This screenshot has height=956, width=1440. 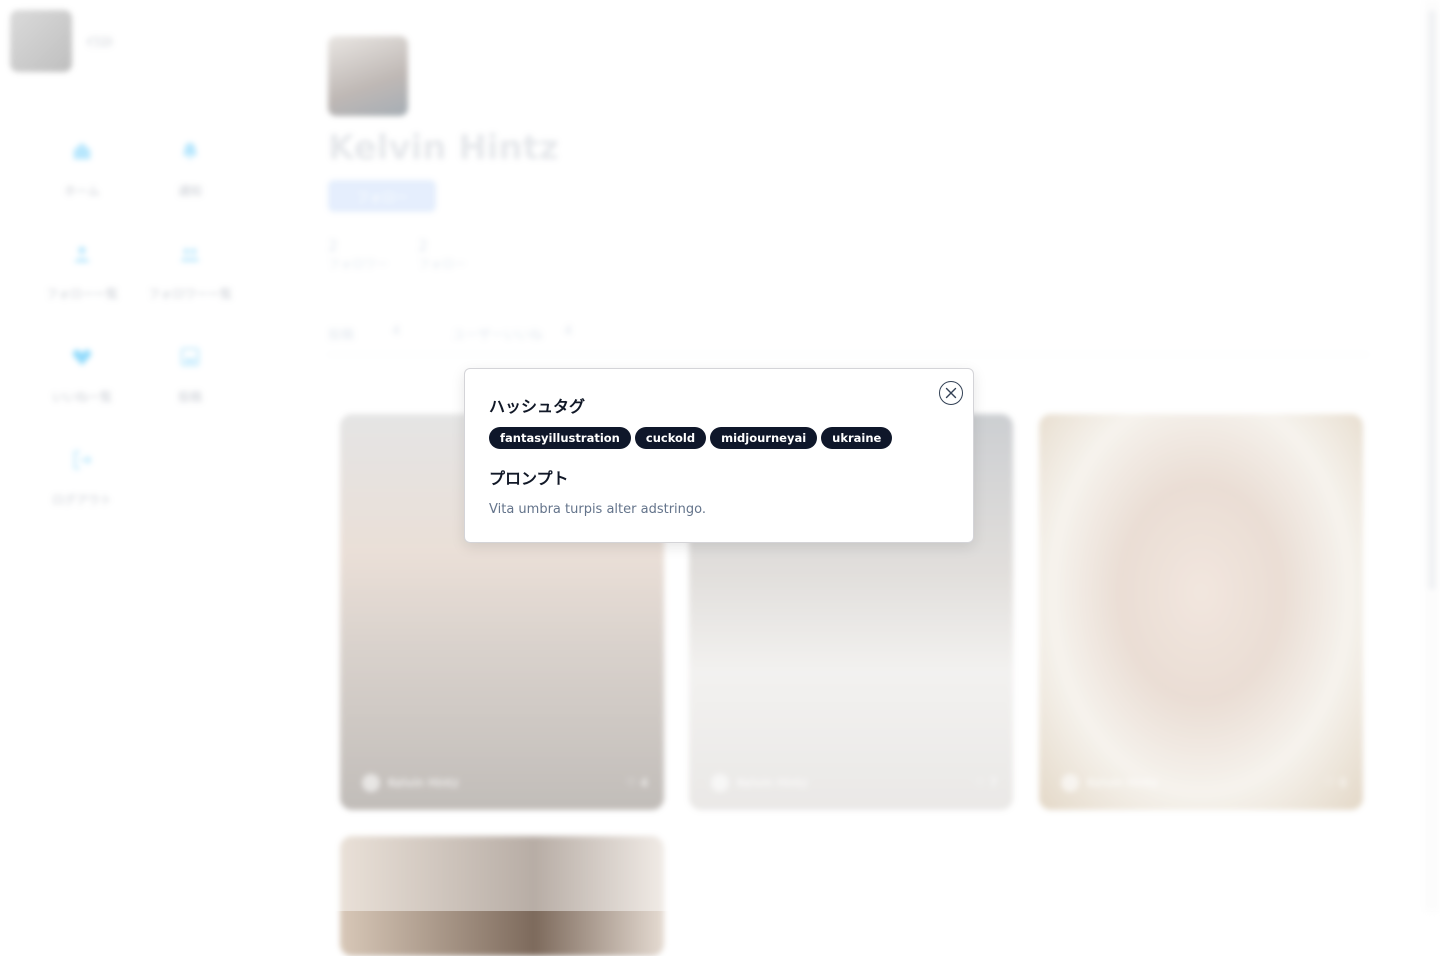 I want to click on close-button, so click(x=951, y=393).